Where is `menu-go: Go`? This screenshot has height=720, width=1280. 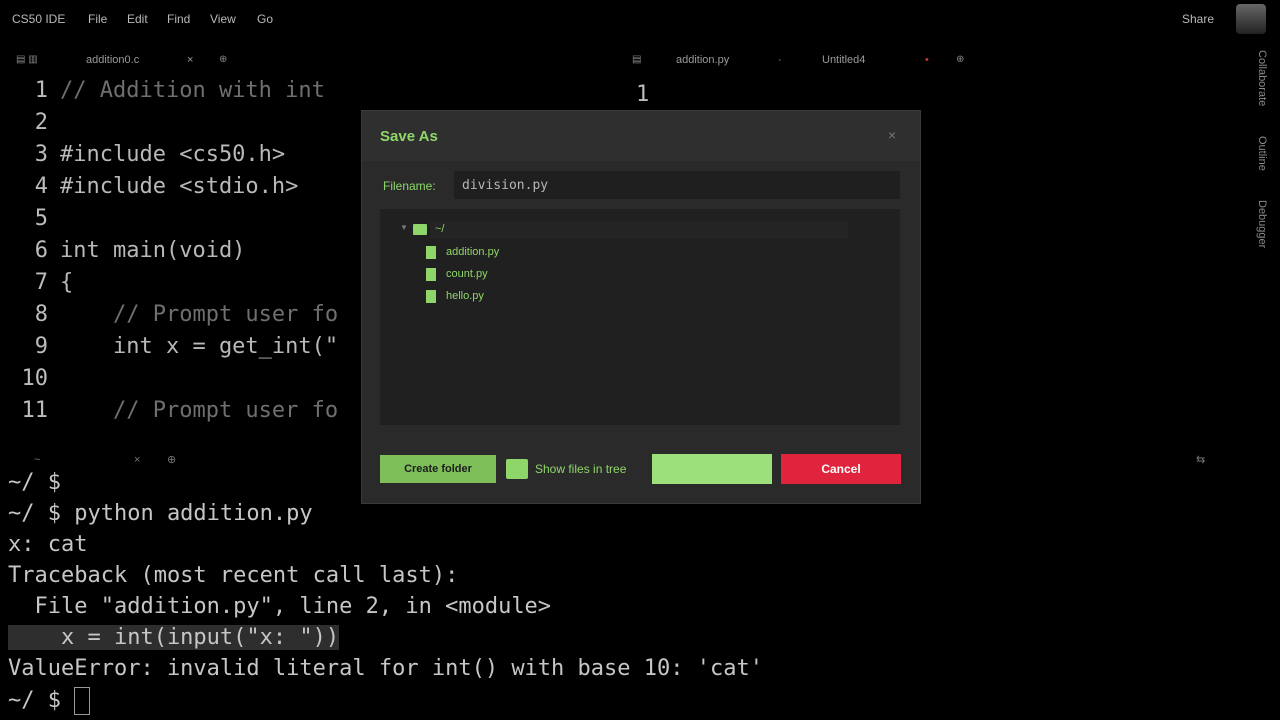 menu-go: Go is located at coordinates (265, 19).